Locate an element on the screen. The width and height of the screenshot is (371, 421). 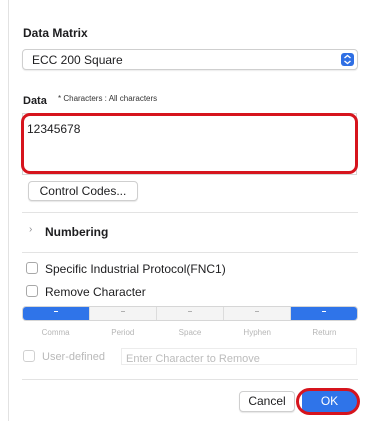
fnc1-checkbox is located at coordinates (32, 268).